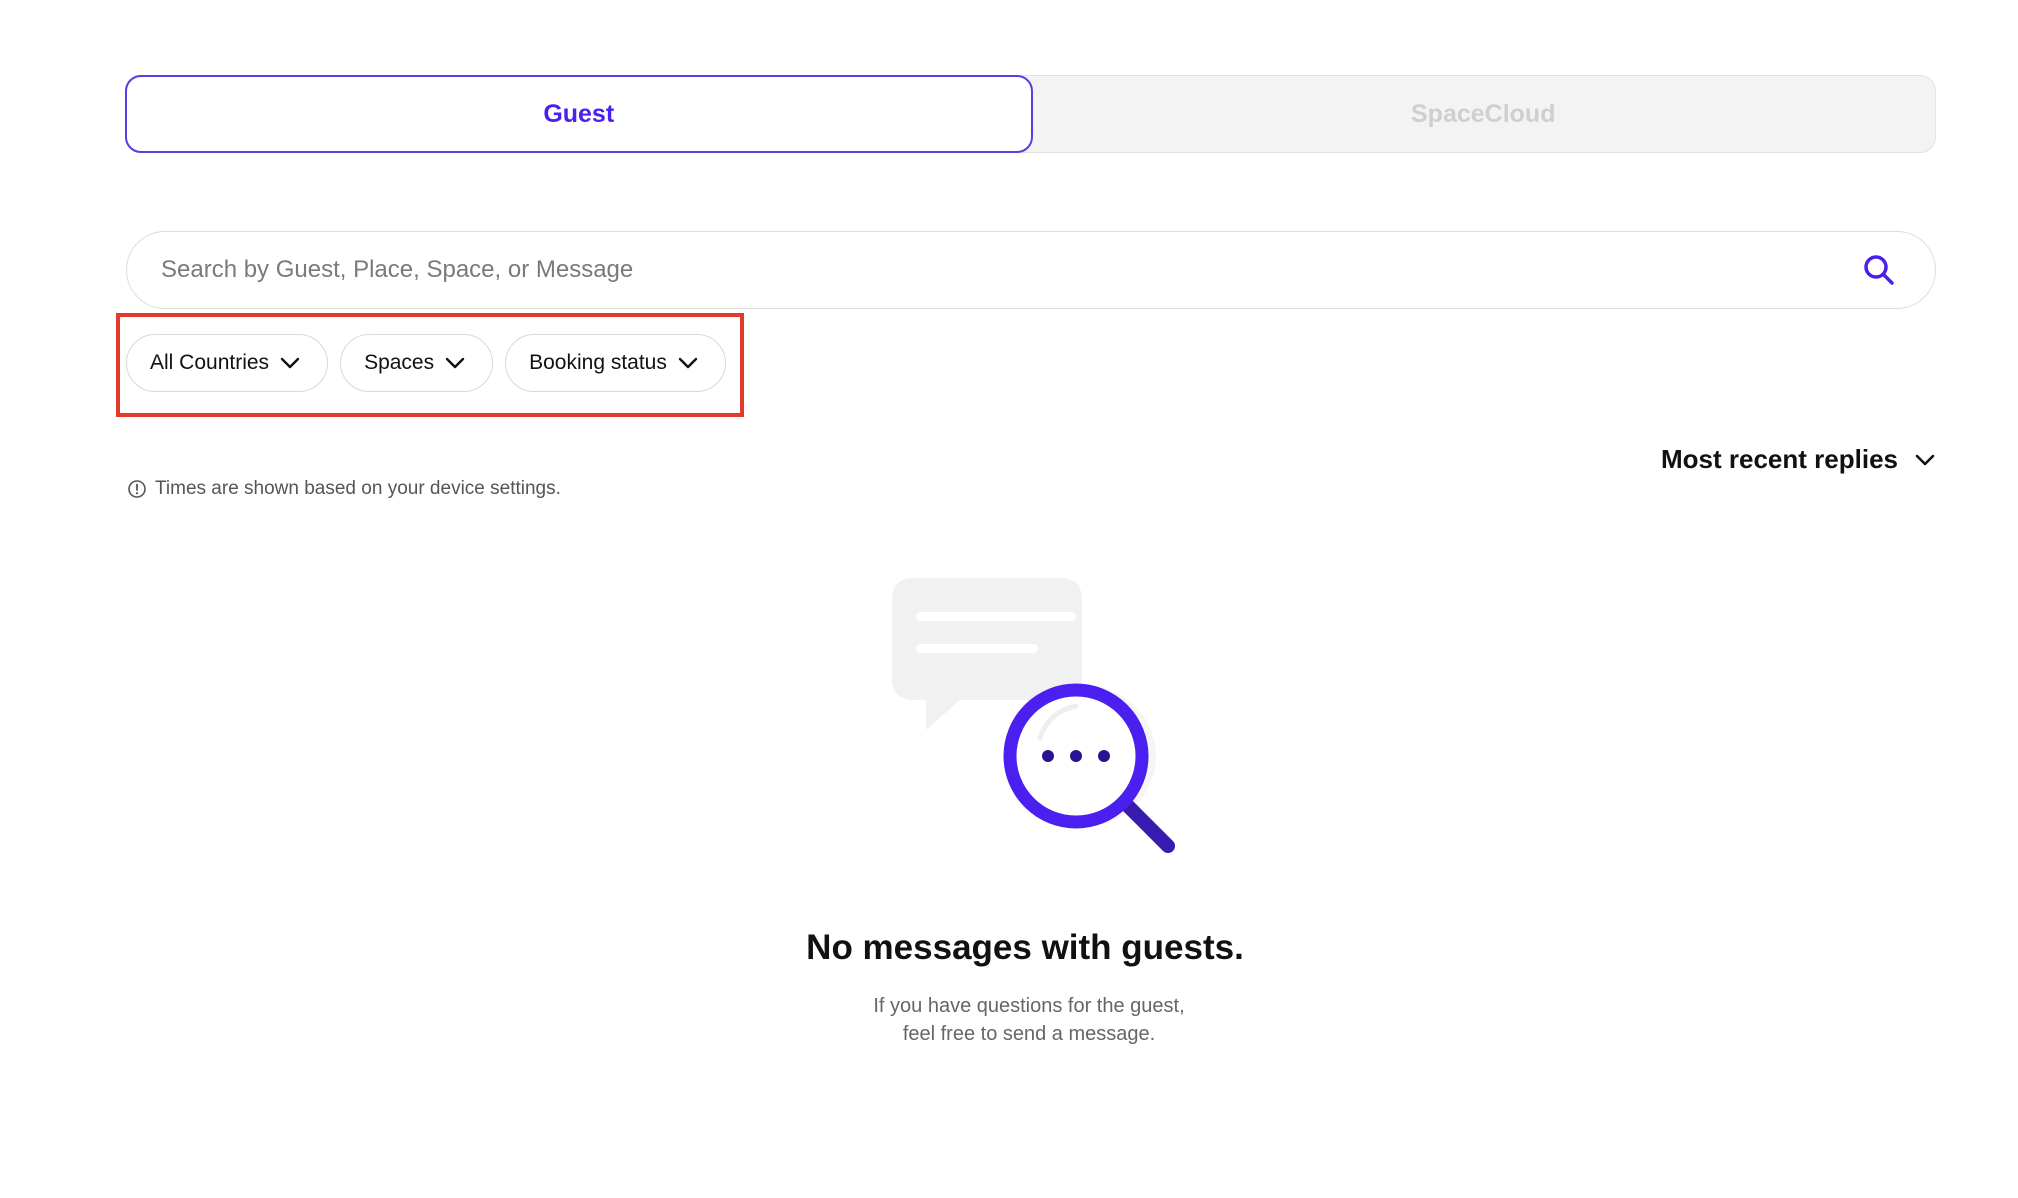 Image resolution: width=2018 pixels, height=1198 pixels. I want to click on search-bar, so click(1031, 270).